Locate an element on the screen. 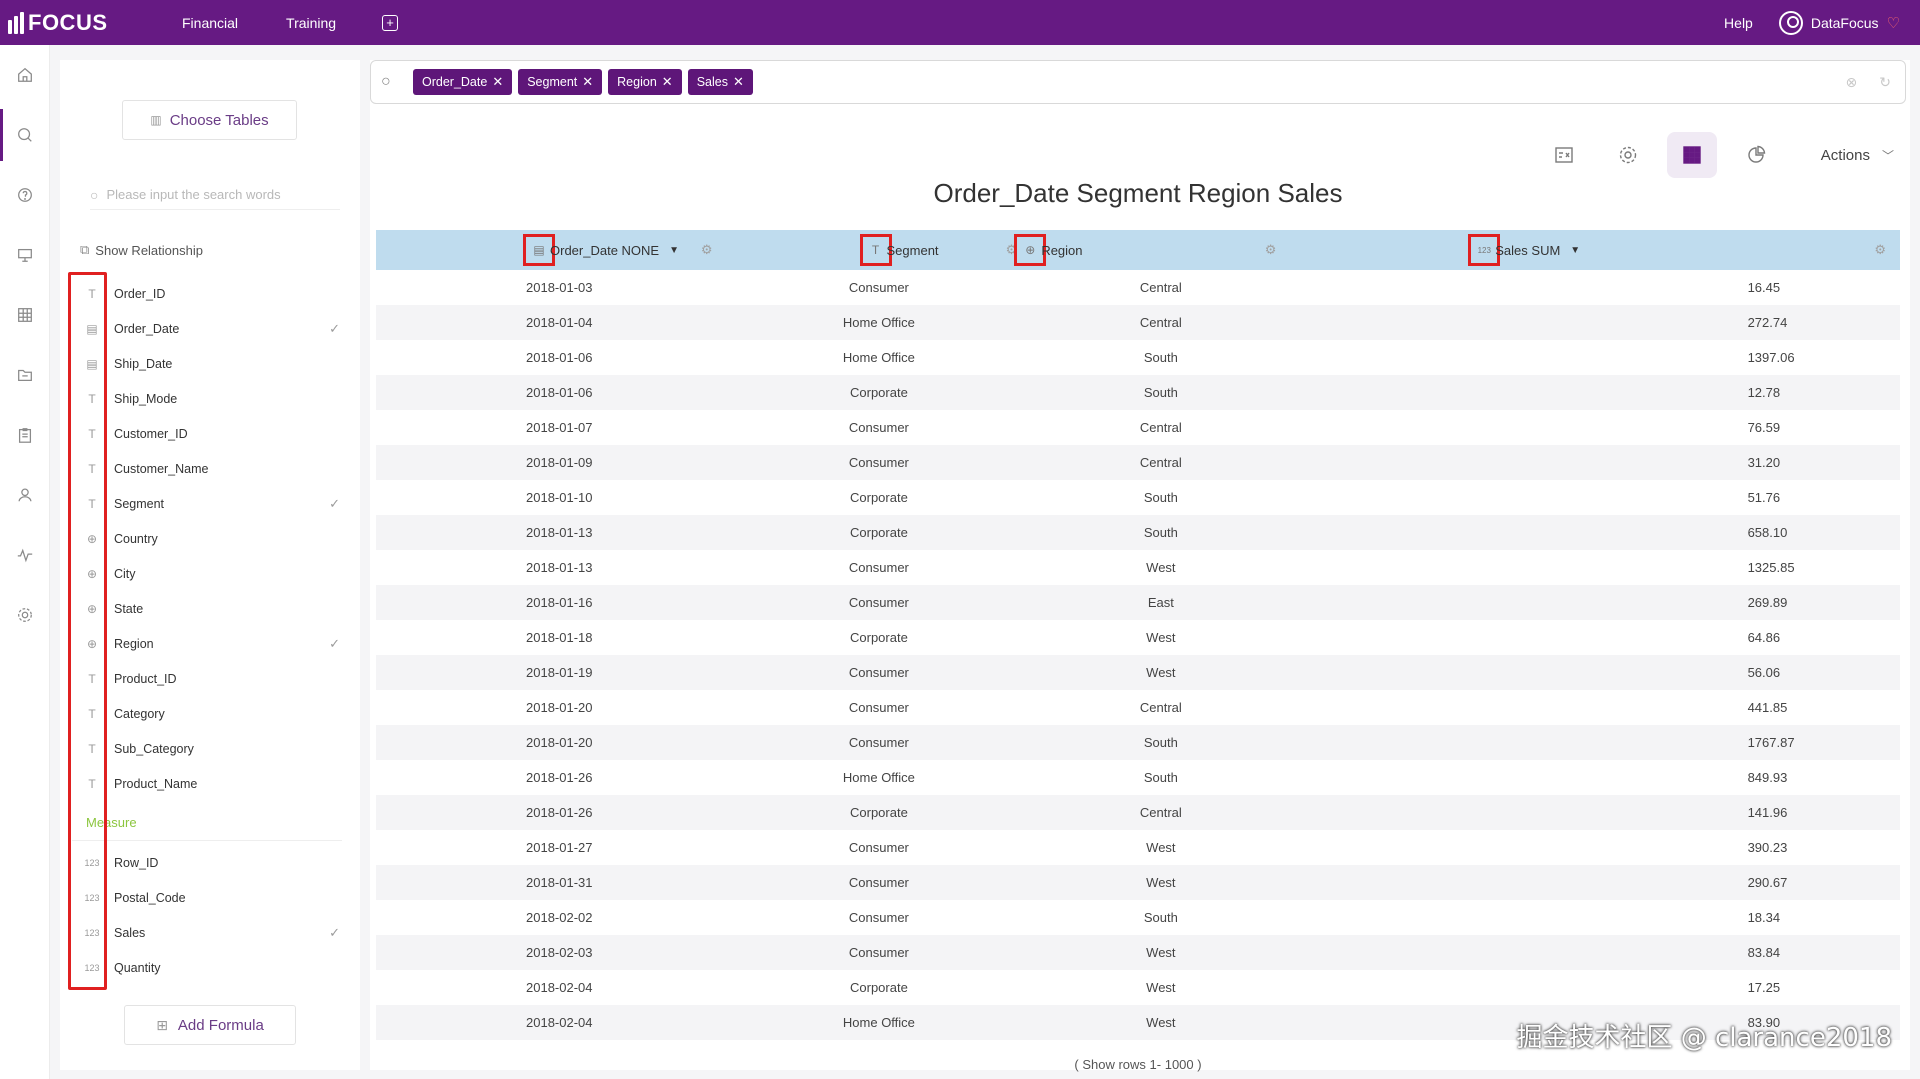  choose-tables-button: ▥ Choose Tables is located at coordinates (209, 120).